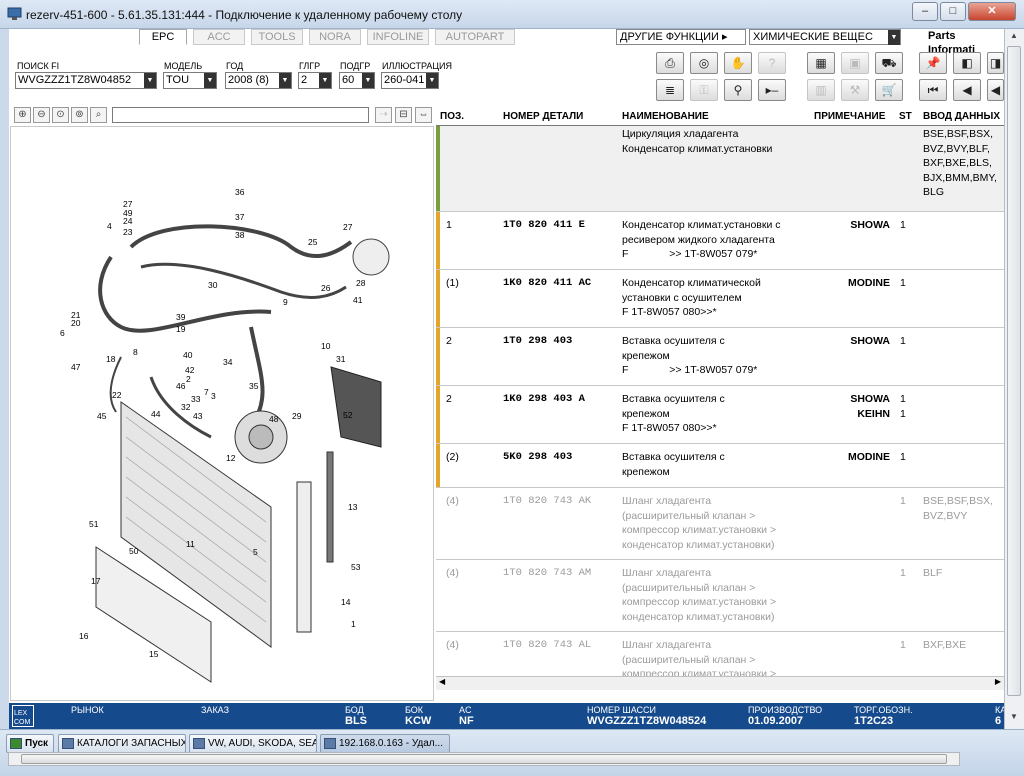 Image resolution: width=1024 pixels, height=776 pixels. Describe the element at coordinates (240, 192) in the screenshot. I see `callout-label: 36` at that location.